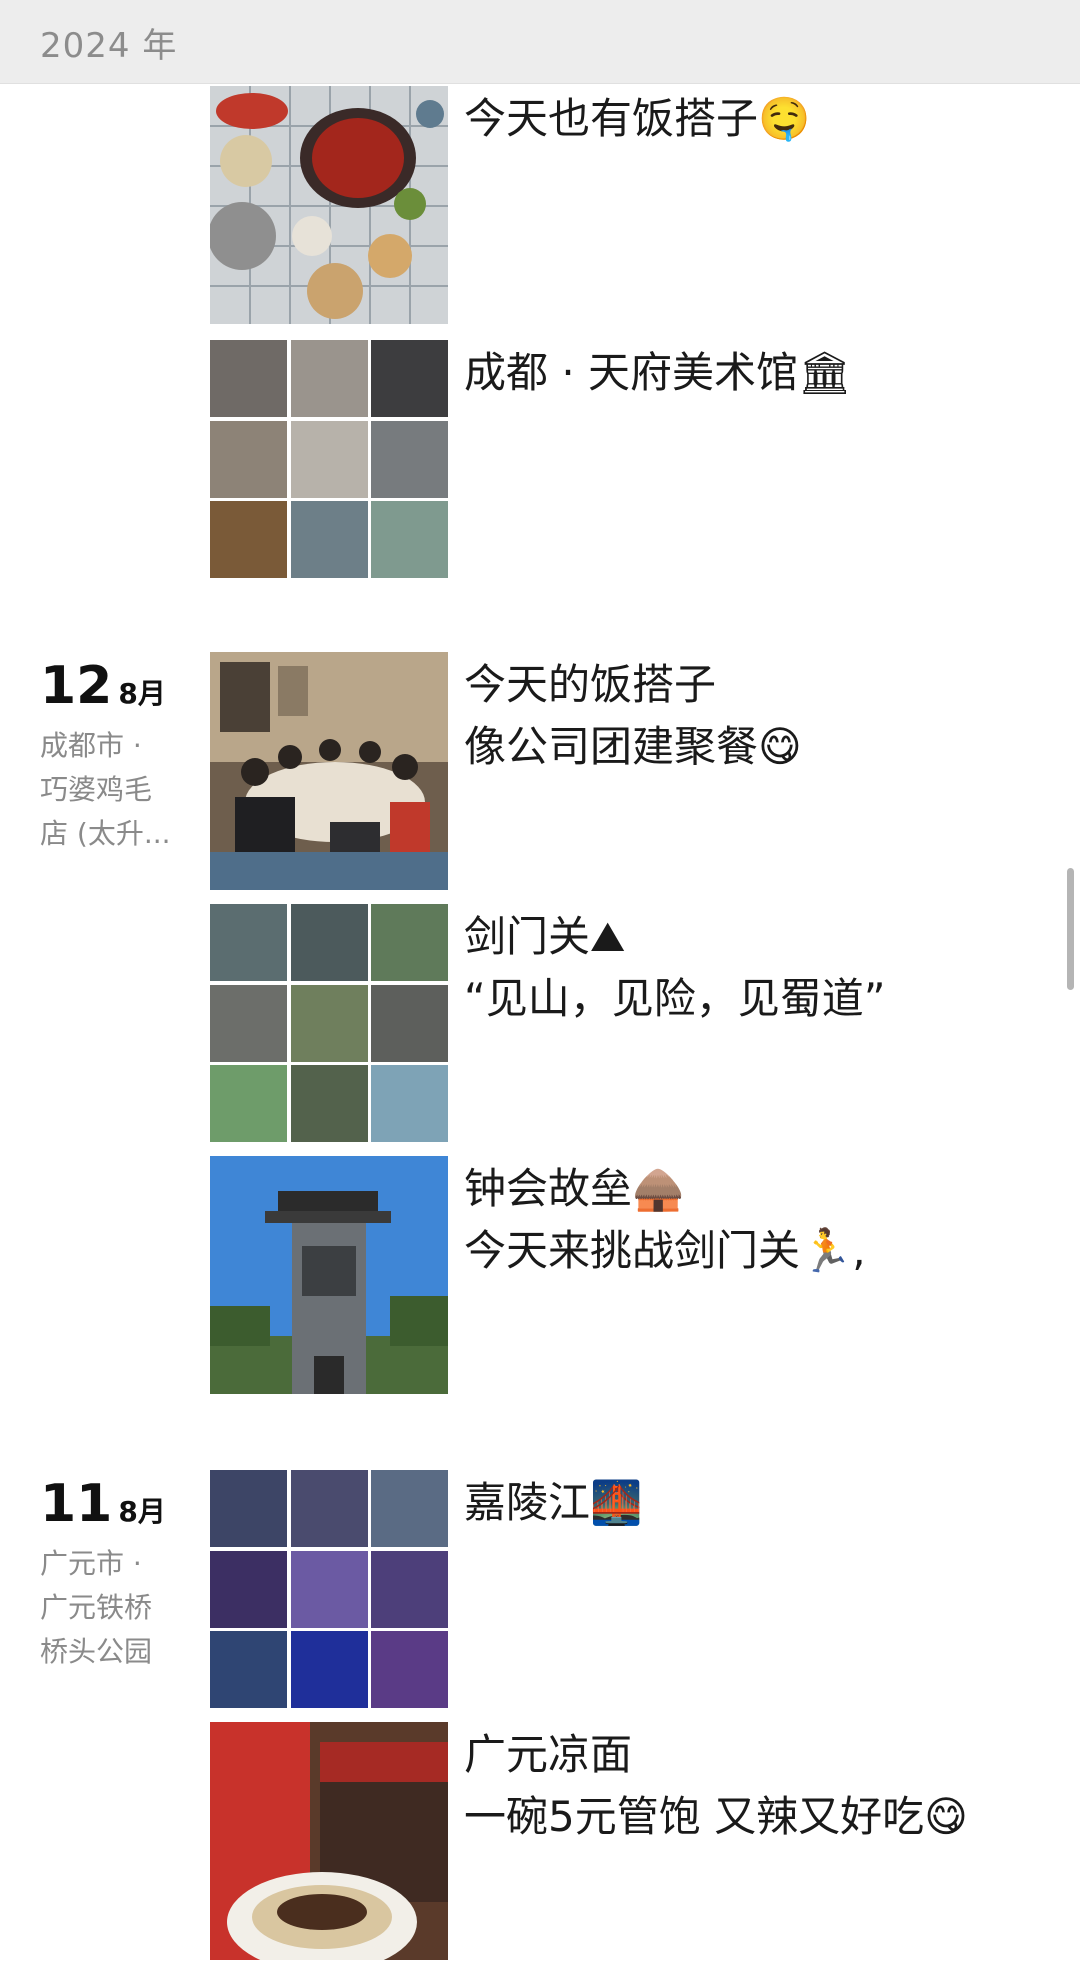 The width and height of the screenshot is (1080, 1966). I want to click on date-day: 12, so click(76, 686).